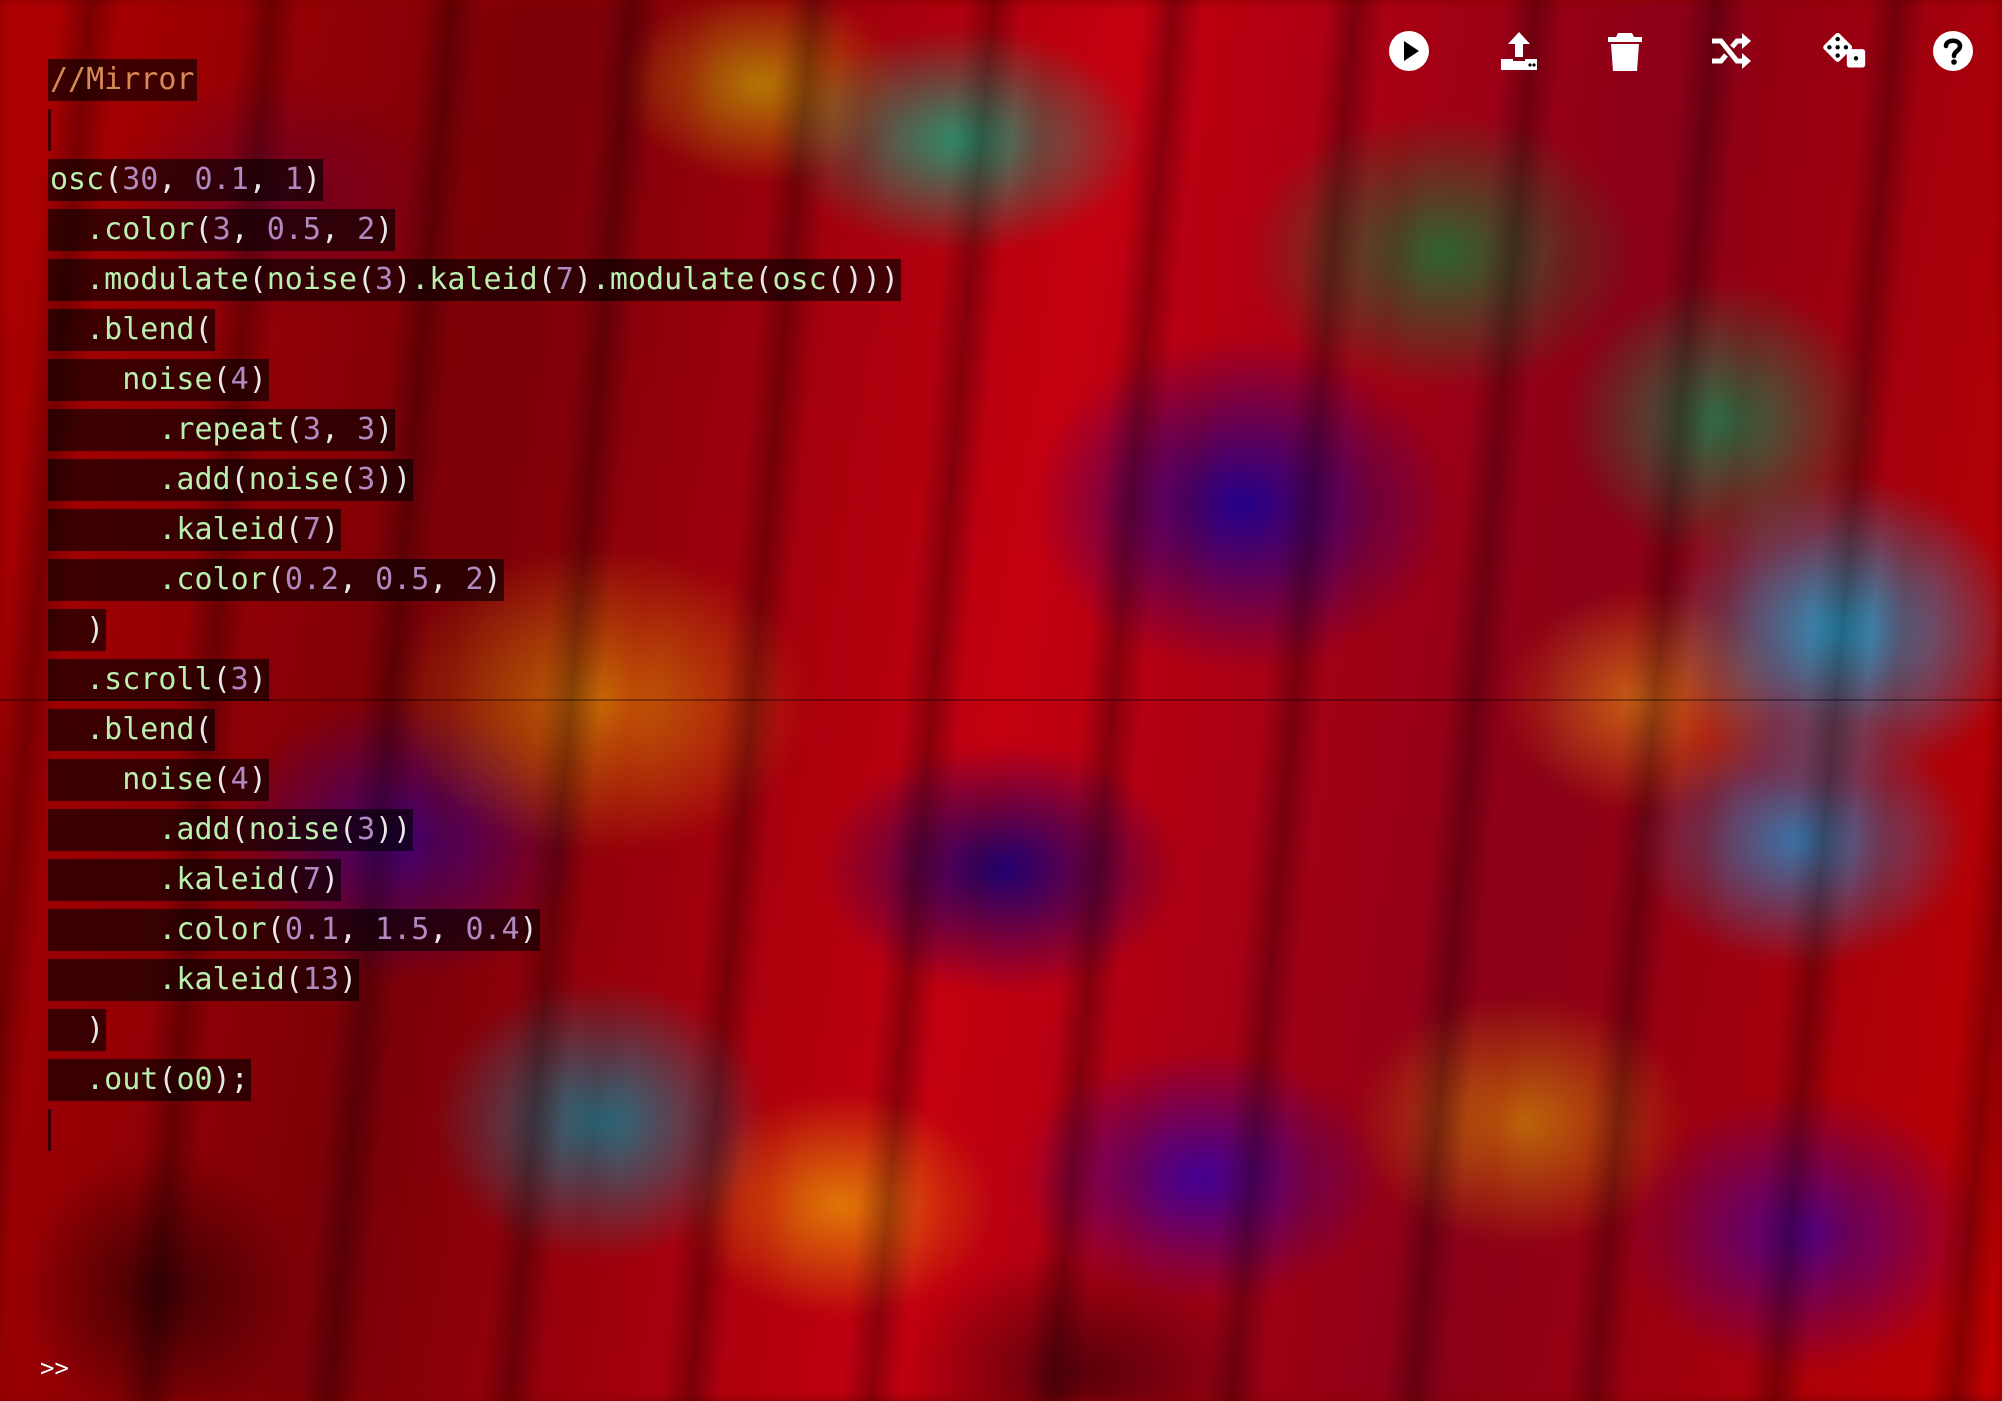 This screenshot has height=1401, width=2002. I want to click on code-text: .blend(, so click(149, 330).